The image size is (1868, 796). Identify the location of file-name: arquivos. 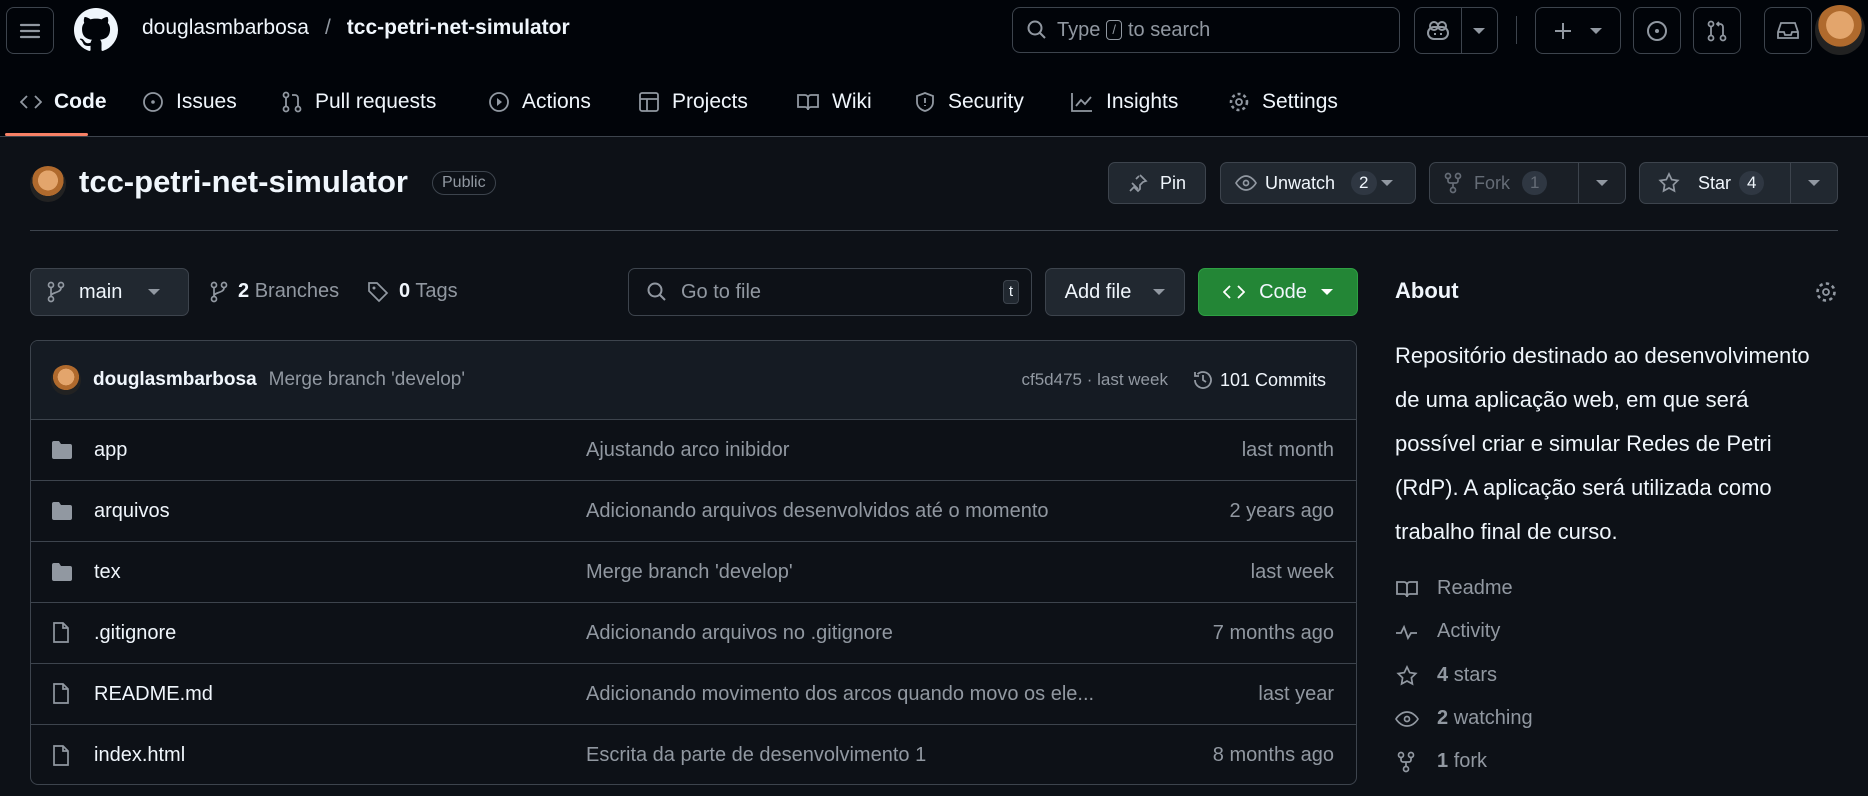
(132, 511).